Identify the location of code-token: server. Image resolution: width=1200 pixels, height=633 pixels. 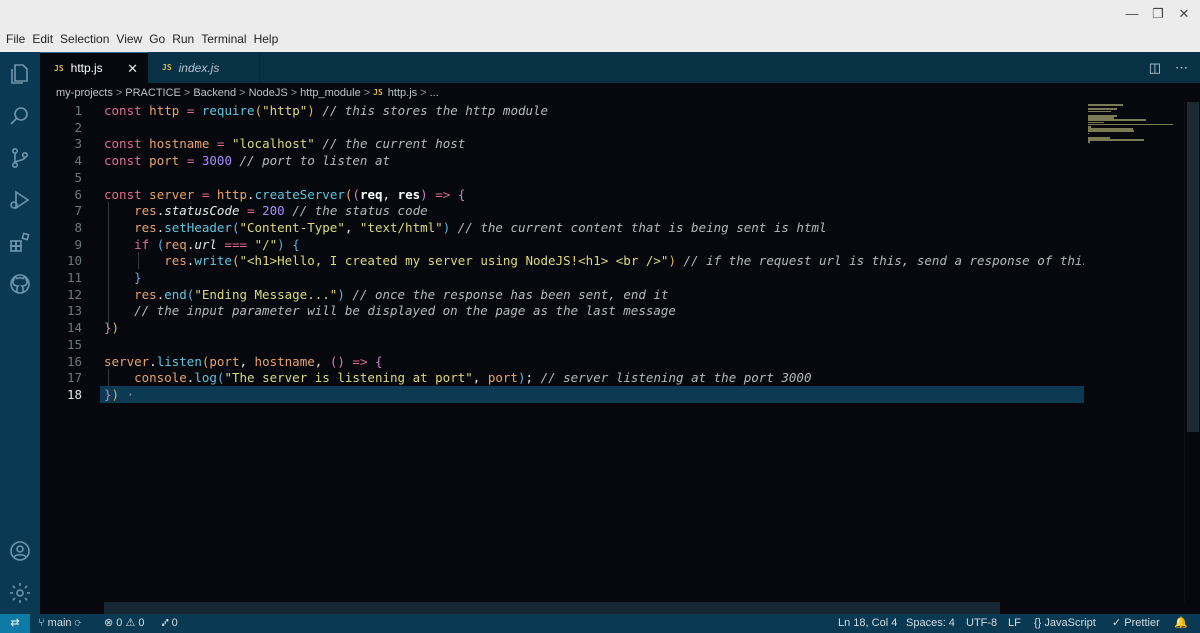
(172, 194).